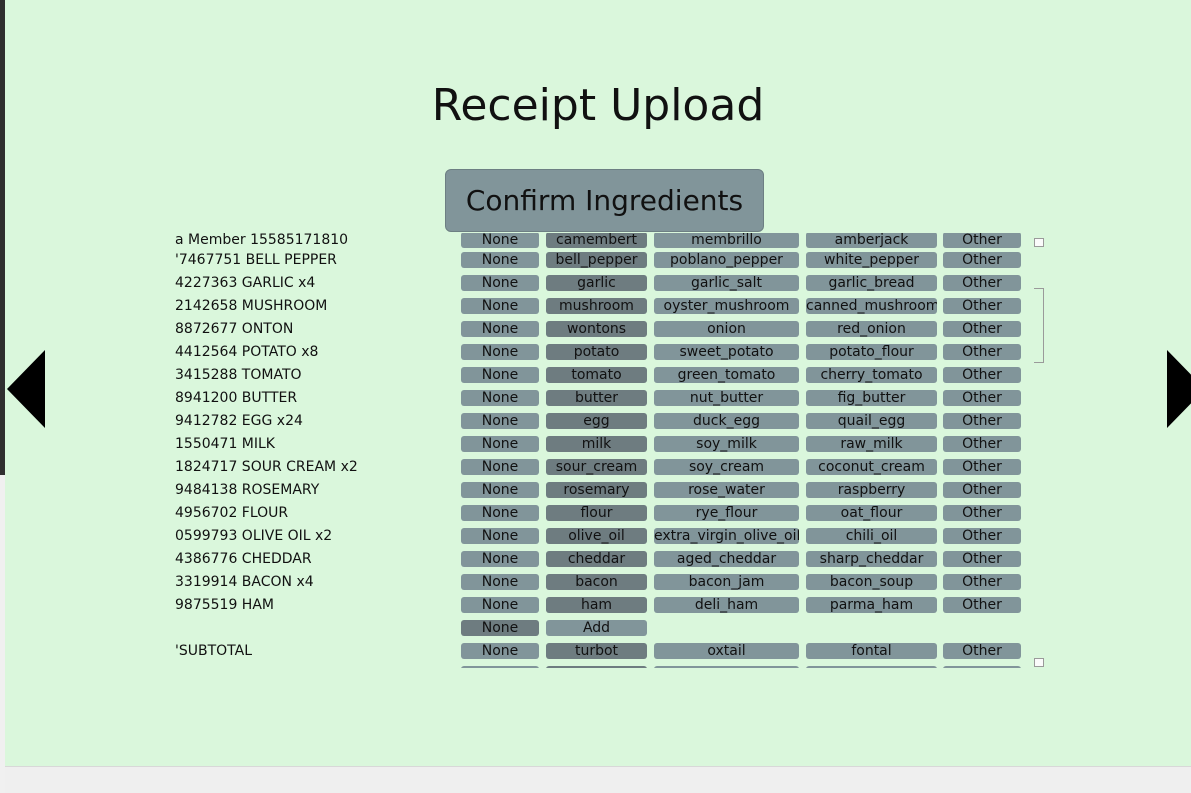  Describe the element at coordinates (726, 283) in the screenshot. I see `alt-option-1: garlic_salt` at that location.